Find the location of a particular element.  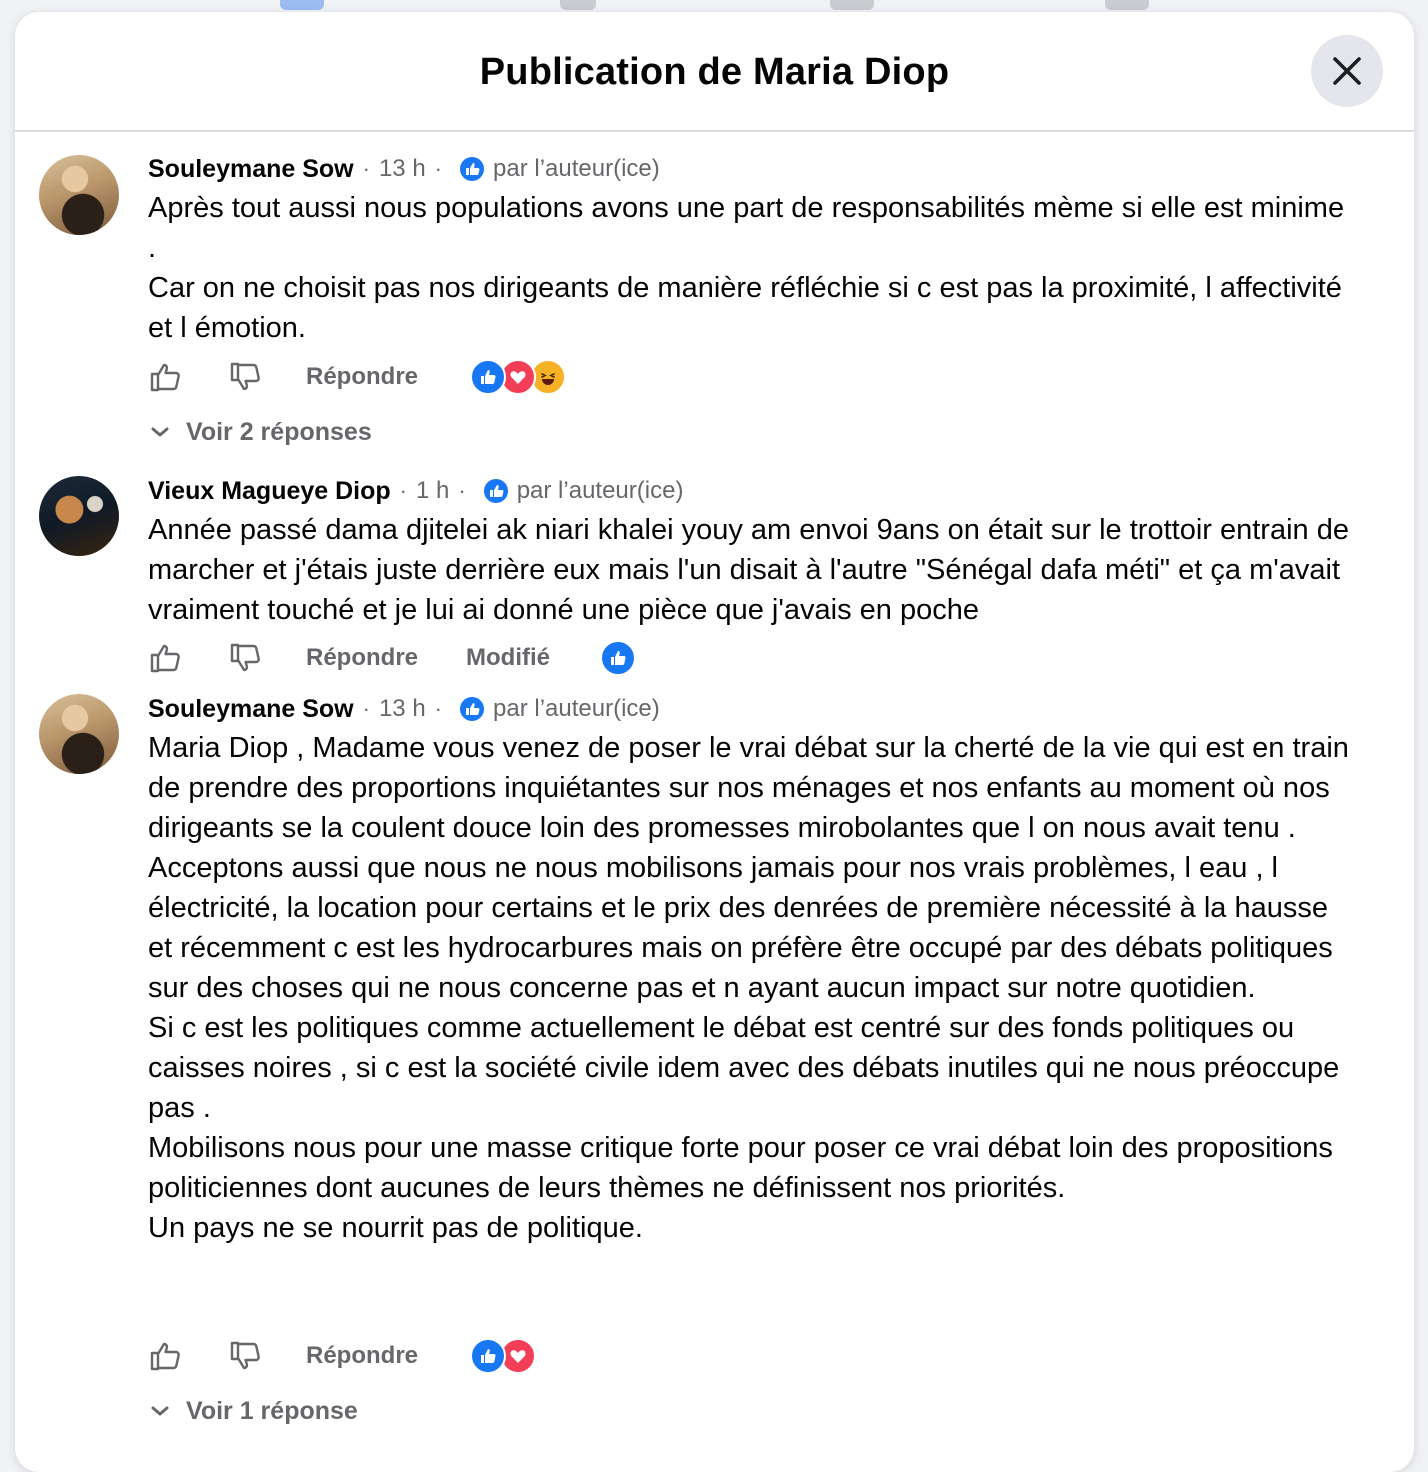

comment-actions: Répondre Modifié is located at coordinates (392, 658).